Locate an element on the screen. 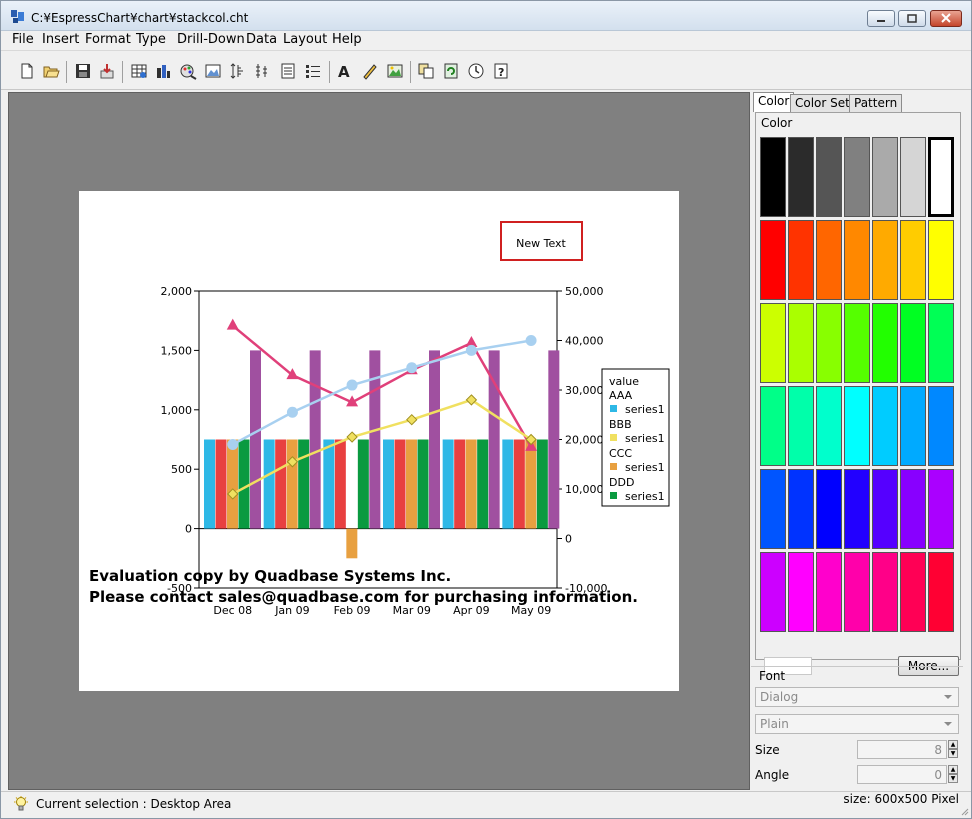  tab-color-set: Color Set is located at coordinates (822, 103).